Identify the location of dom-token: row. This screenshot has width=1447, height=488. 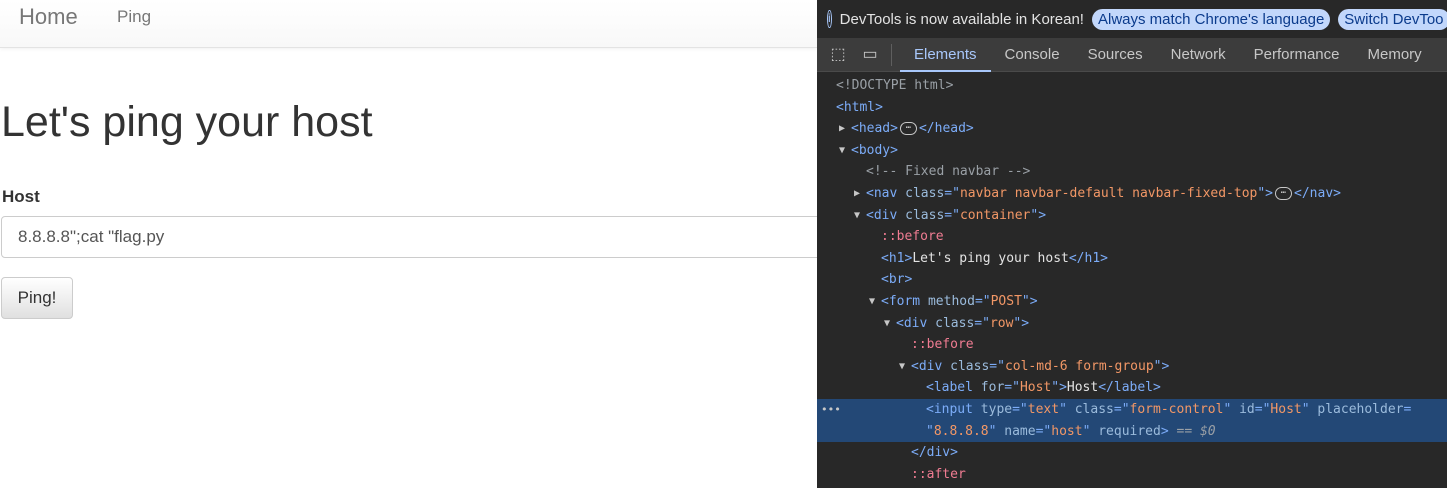
(1001, 323).